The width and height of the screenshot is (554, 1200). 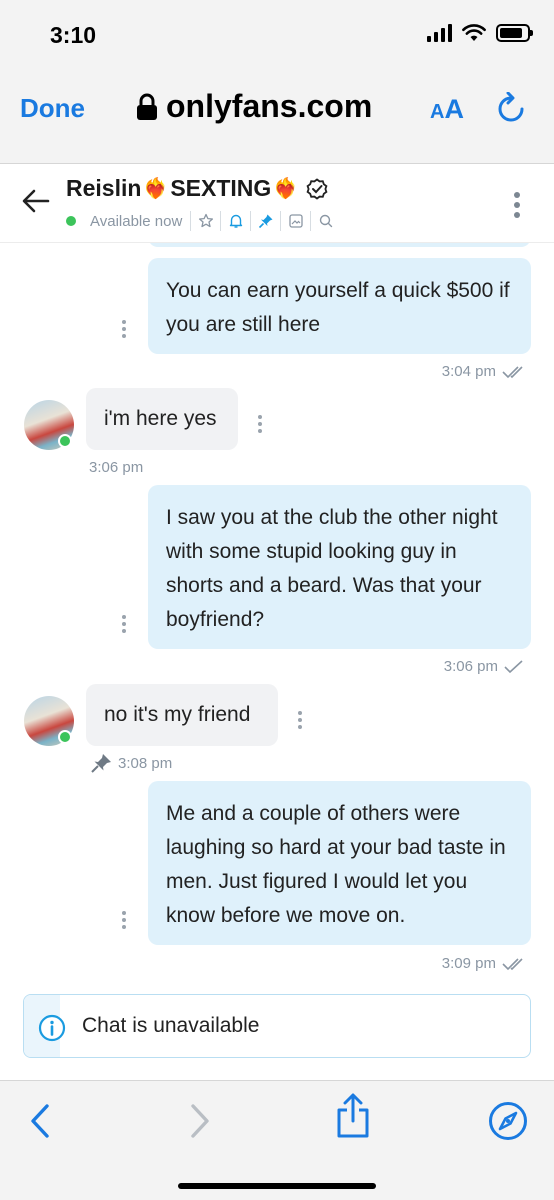 I want to click on message-text: no it's my friend, so click(x=177, y=714).